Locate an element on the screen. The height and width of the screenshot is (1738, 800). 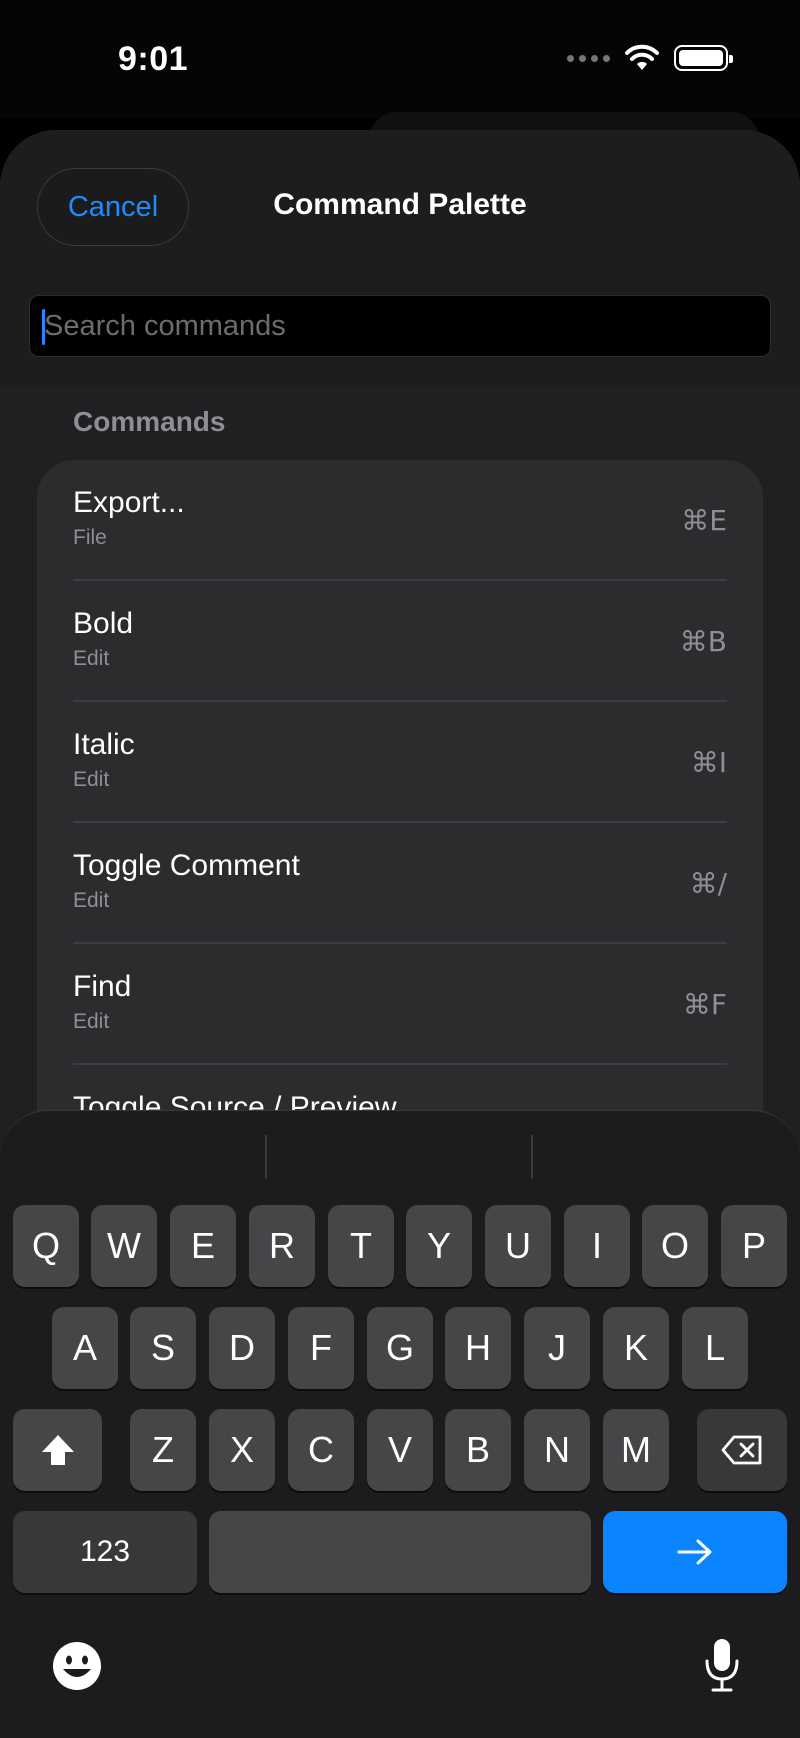
key-j: J is located at coordinates (557, 1348).